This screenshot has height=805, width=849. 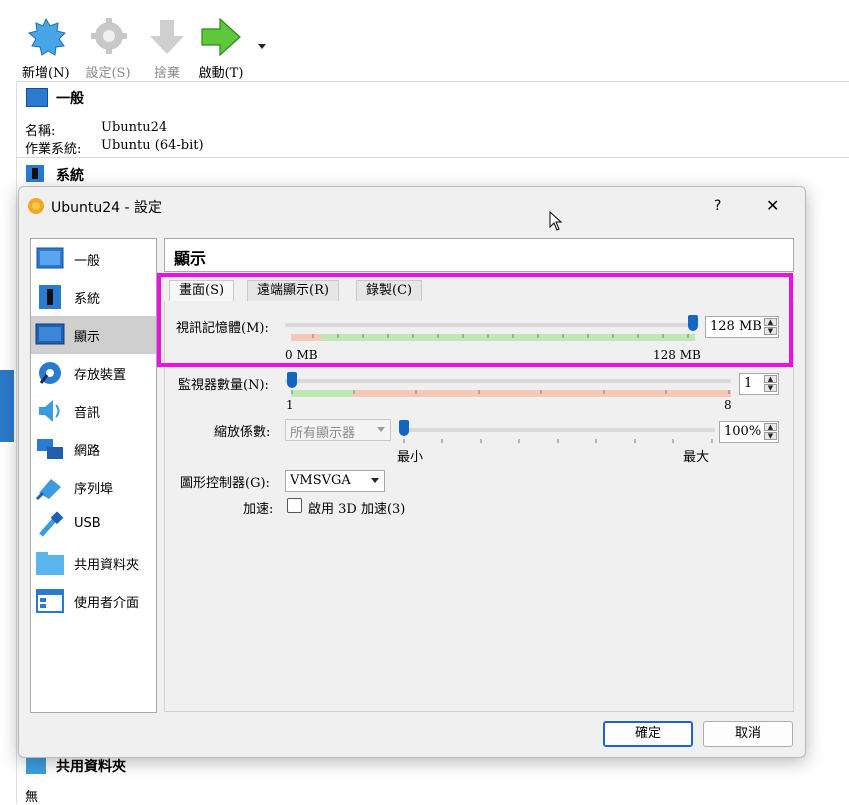 I want to click on new-icon, so click(x=46, y=36).